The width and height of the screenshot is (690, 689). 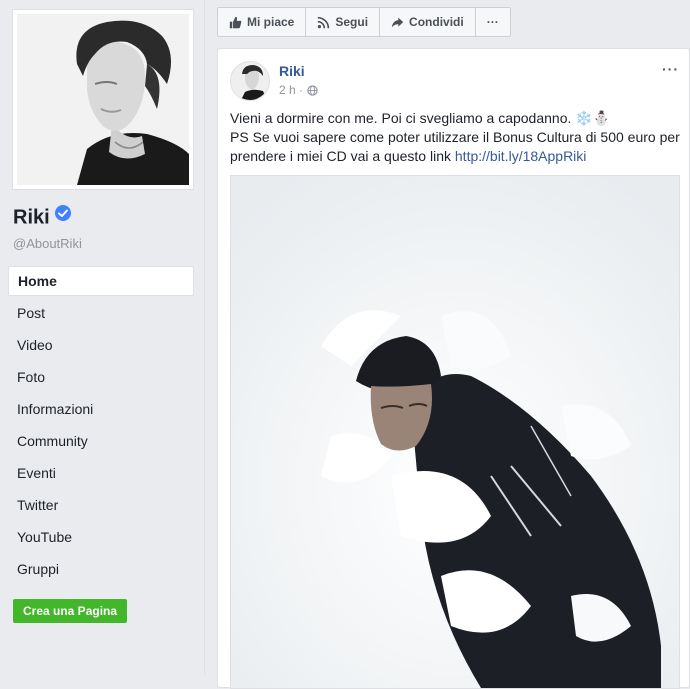 I want to click on like-label: Mi piace, so click(x=271, y=22).